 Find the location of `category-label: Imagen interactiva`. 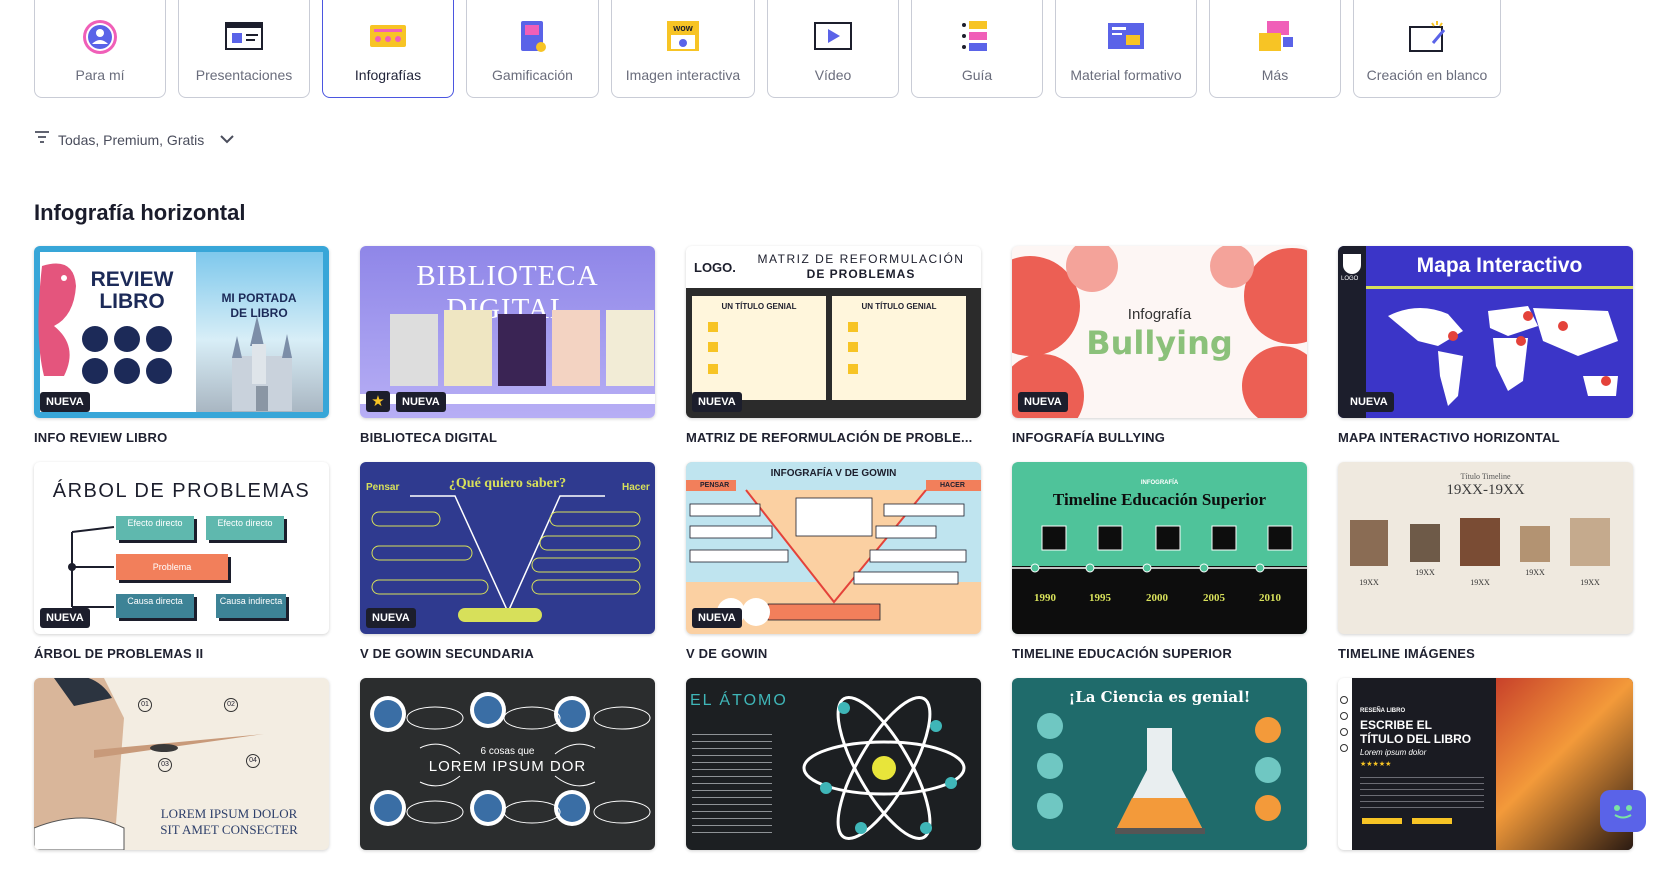

category-label: Imagen interactiva is located at coordinates (683, 75).